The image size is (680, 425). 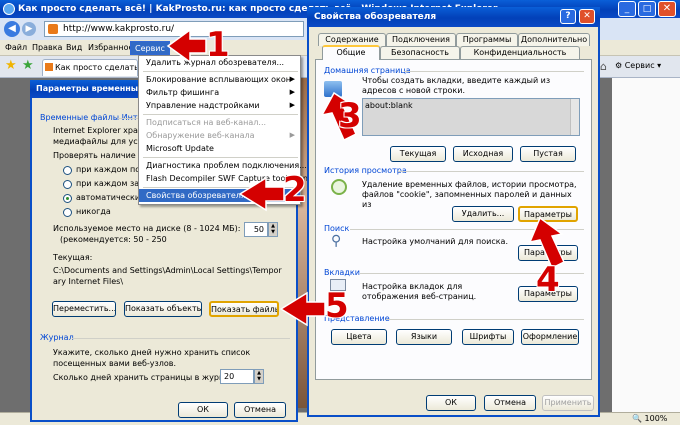 I want to click on arrow-5-icon, so click(x=302, y=309).